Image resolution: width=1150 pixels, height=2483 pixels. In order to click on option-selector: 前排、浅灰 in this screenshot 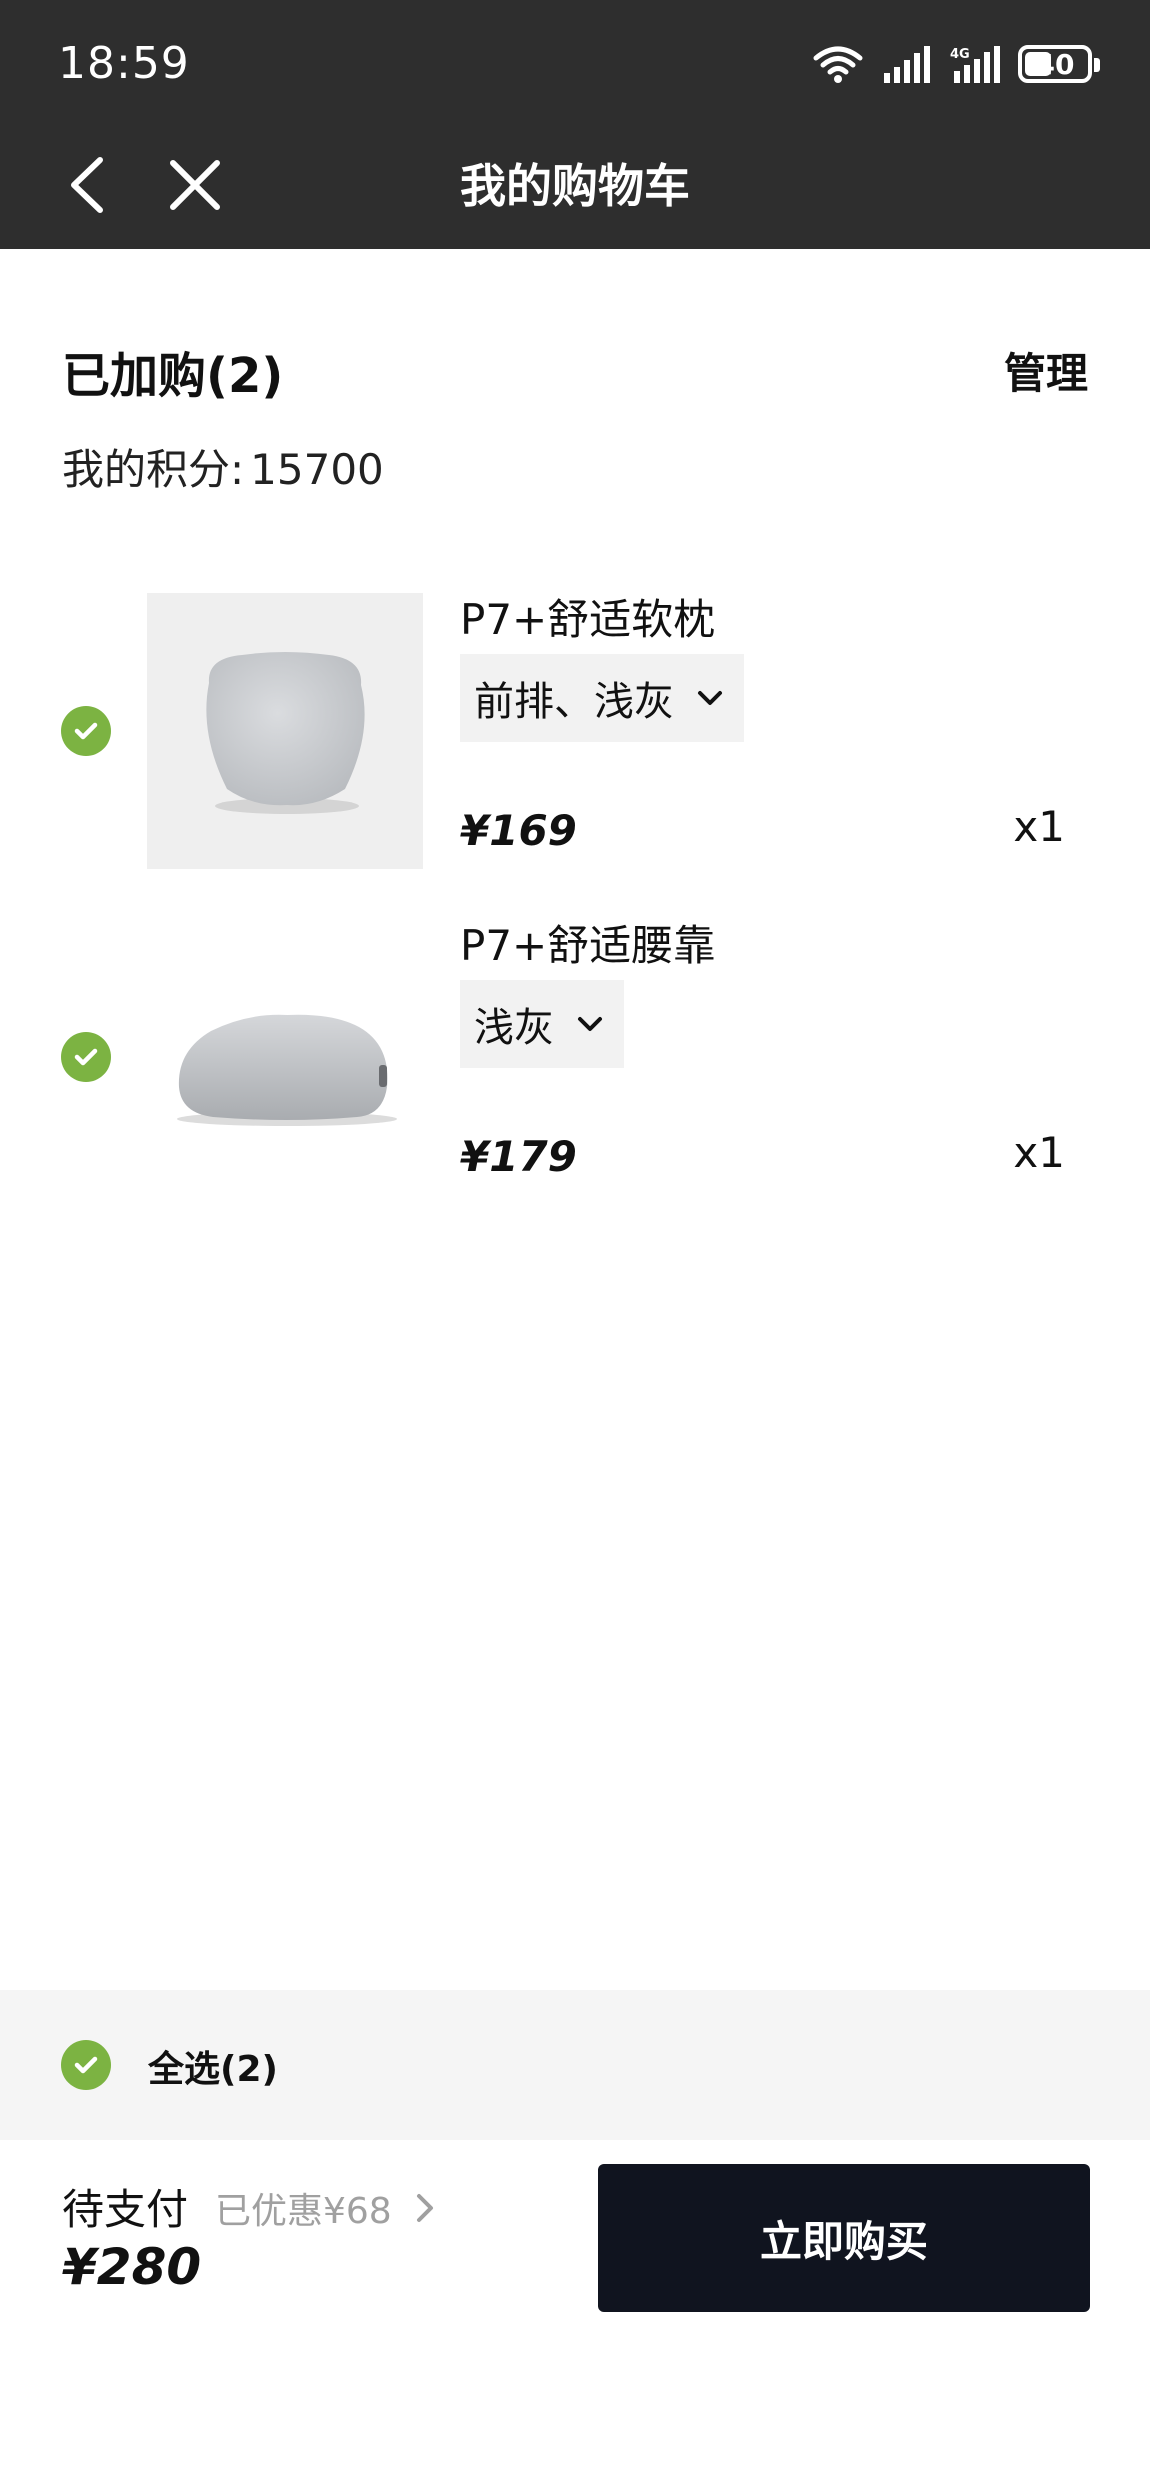, I will do `click(602, 698)`.